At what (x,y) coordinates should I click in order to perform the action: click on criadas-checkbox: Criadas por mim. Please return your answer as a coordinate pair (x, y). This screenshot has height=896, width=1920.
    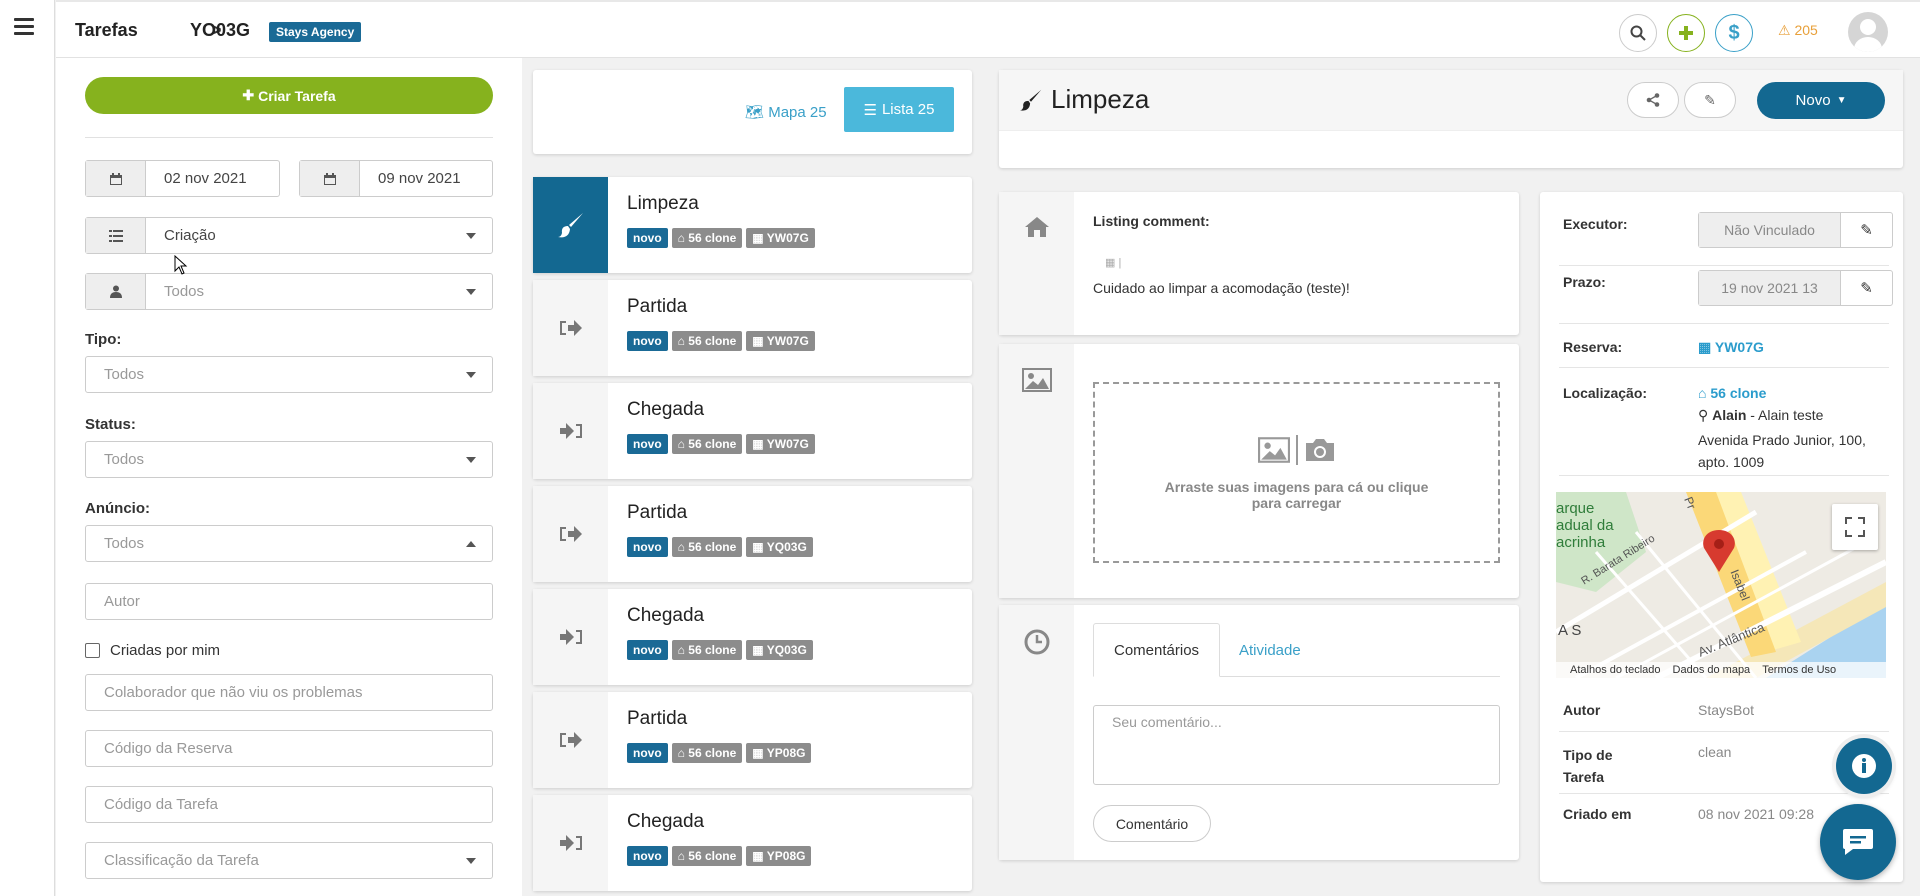
    Looking at the image, I should click on (152, 650).